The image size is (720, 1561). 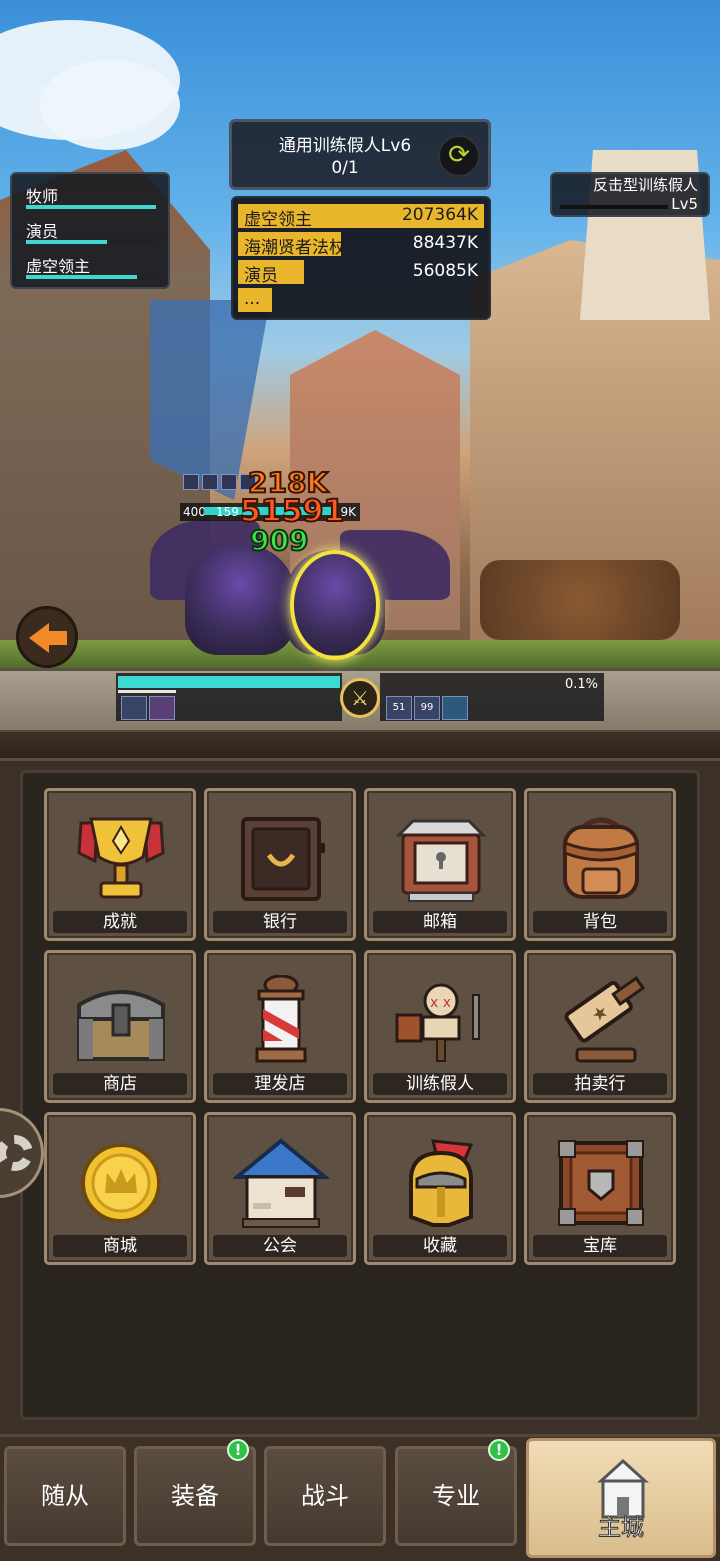 What do you see at coordinates (600, 1084) in the screenshot?
I see `menu-label: 拍卖行` at bounding box center [600, 1084].